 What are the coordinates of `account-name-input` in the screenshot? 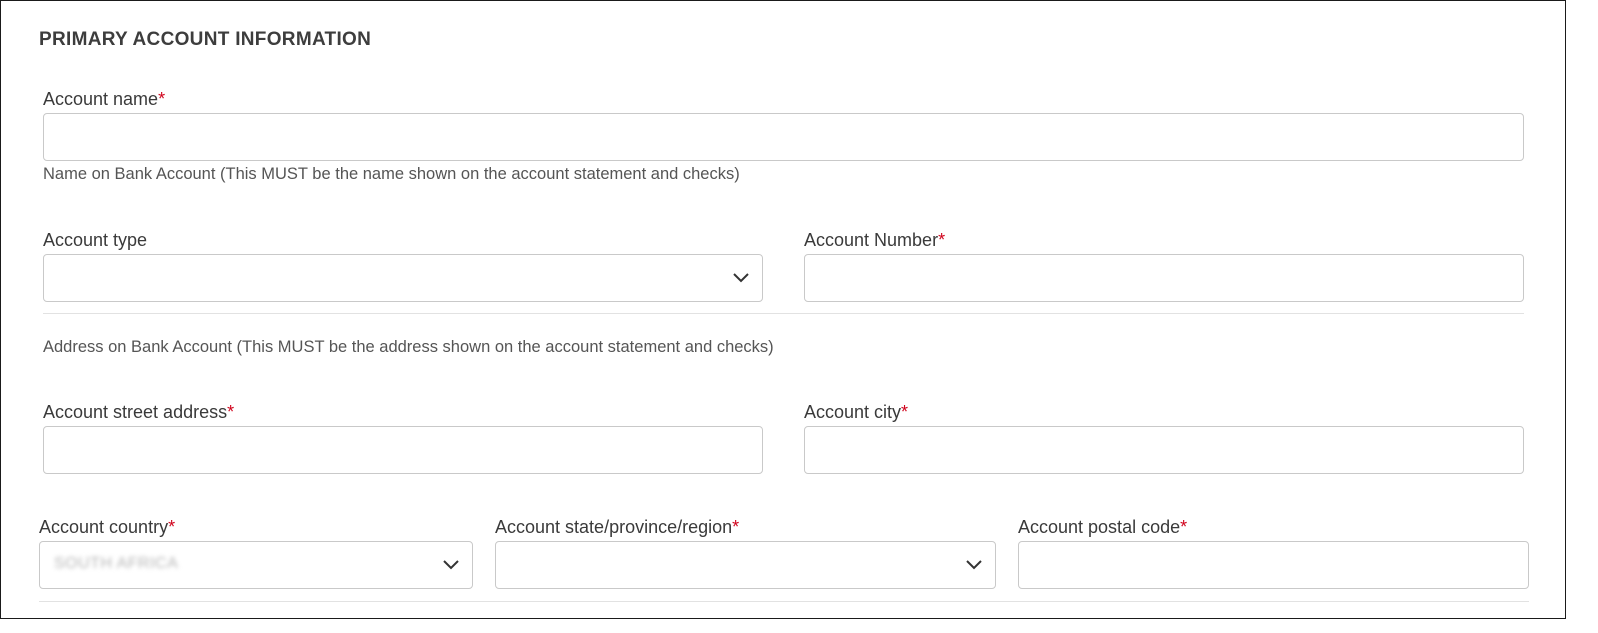 It's located at (783, 137).